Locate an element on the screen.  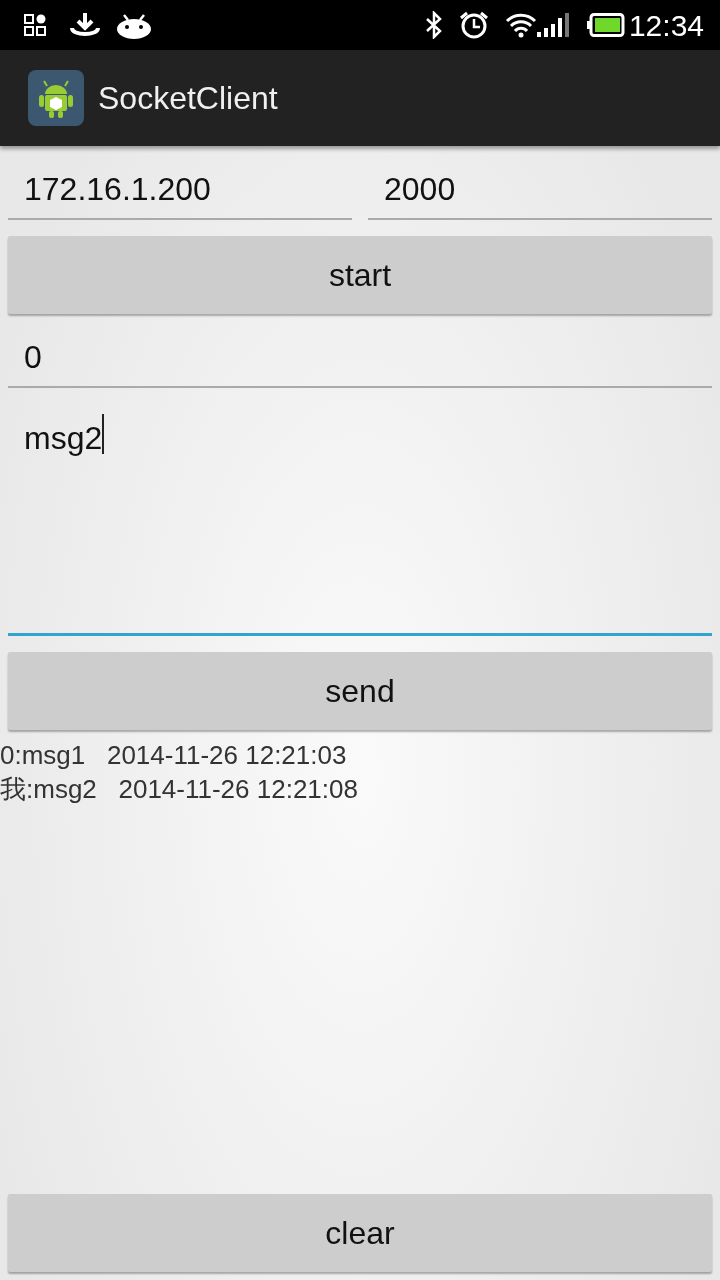
port-field: 2000 is located at coordinates (540, 191).